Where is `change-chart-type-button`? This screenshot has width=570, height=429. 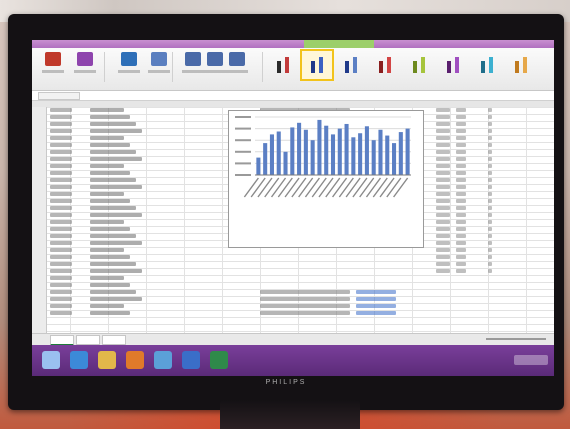
change-chart-type-button is located at coordinates (53, 67).